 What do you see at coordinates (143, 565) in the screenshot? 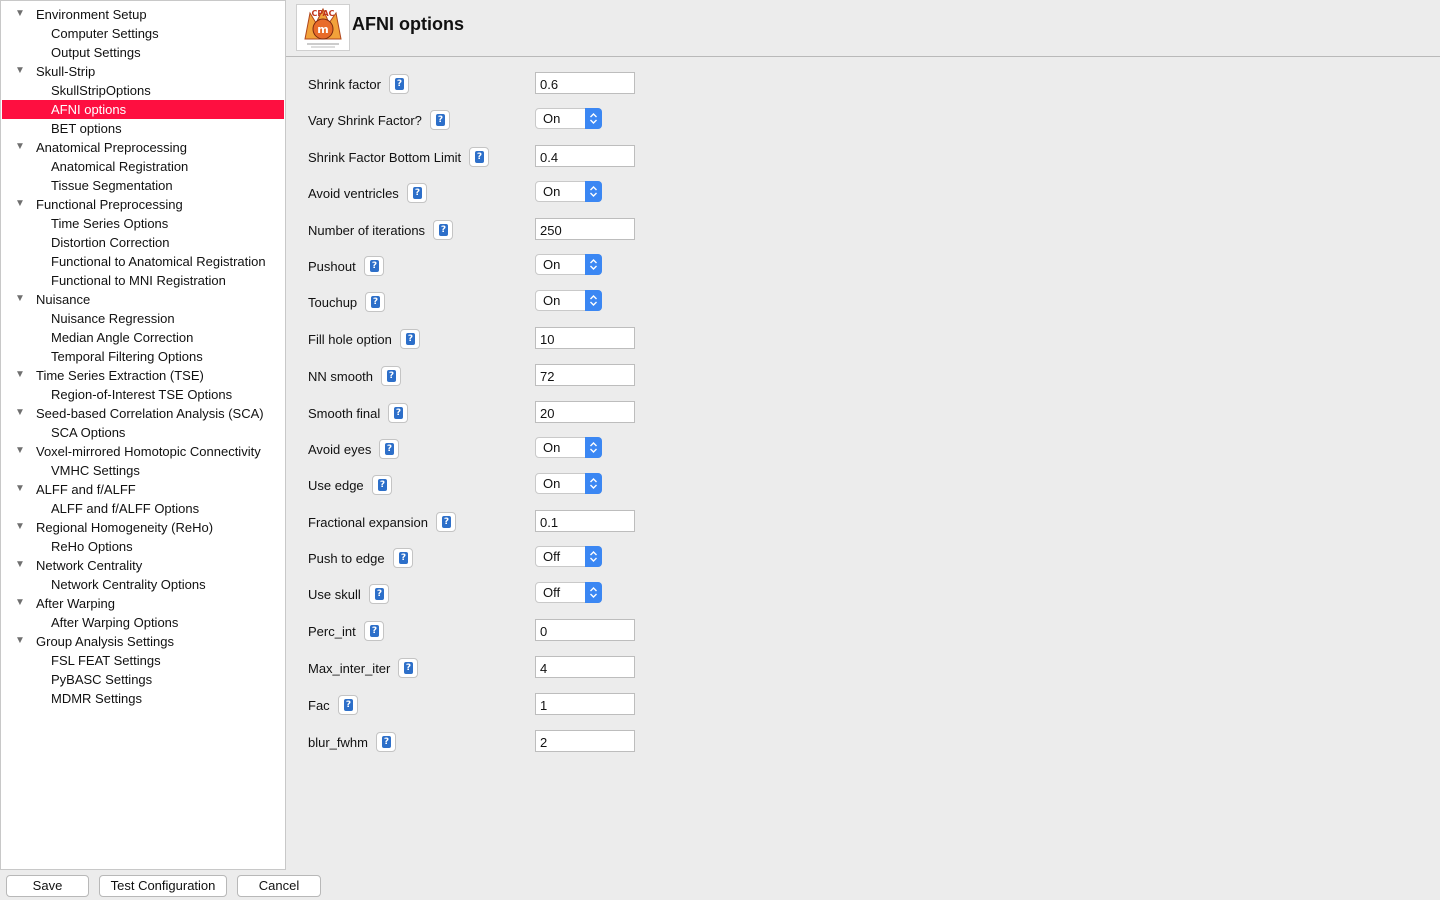
I see `sidebar-item-network-centrality: ▼ Network Centrality` at bounding box center [143, 565].